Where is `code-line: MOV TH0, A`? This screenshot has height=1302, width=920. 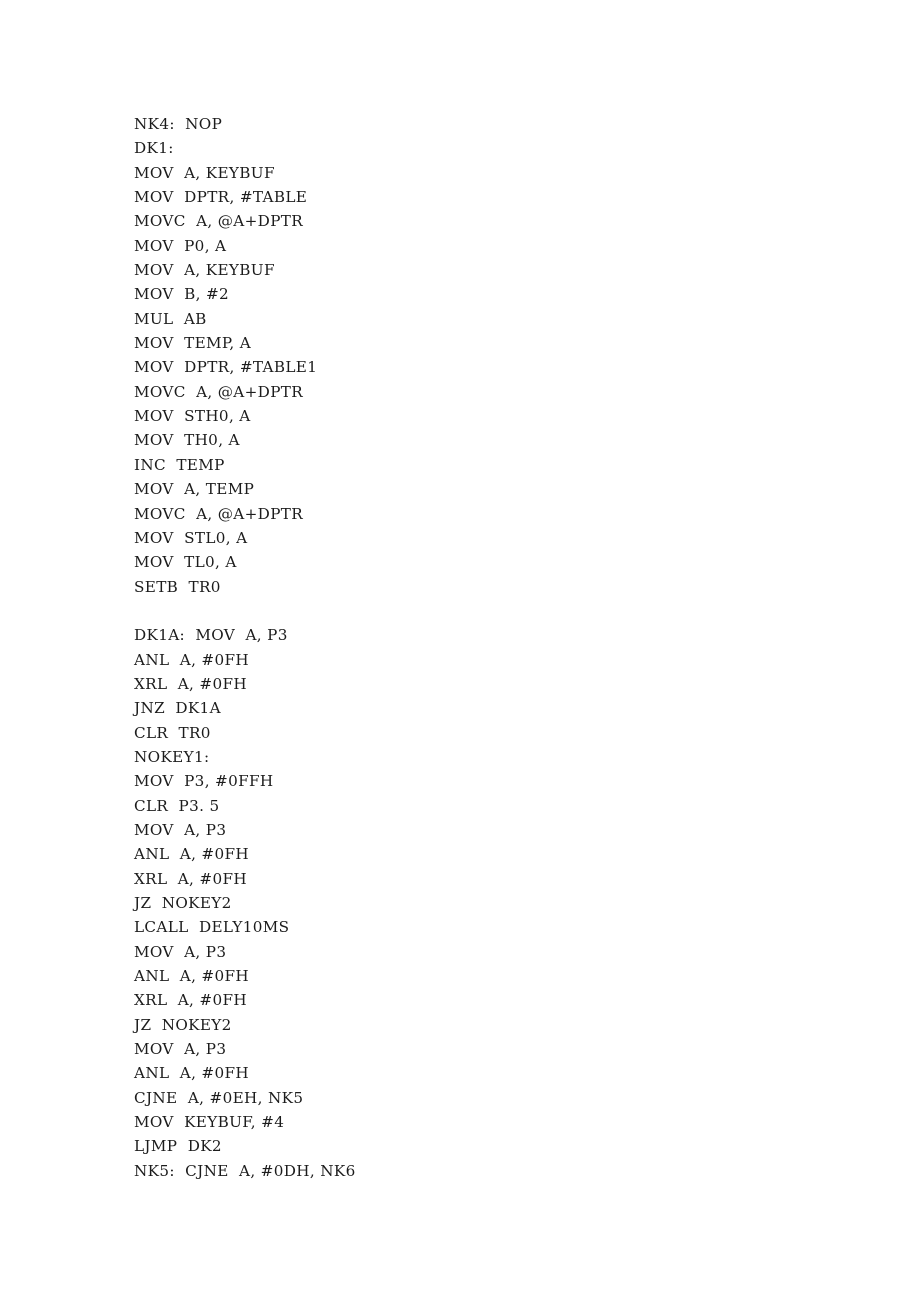 code-line: MOV TH0, A is located at coordinates (187, 440).